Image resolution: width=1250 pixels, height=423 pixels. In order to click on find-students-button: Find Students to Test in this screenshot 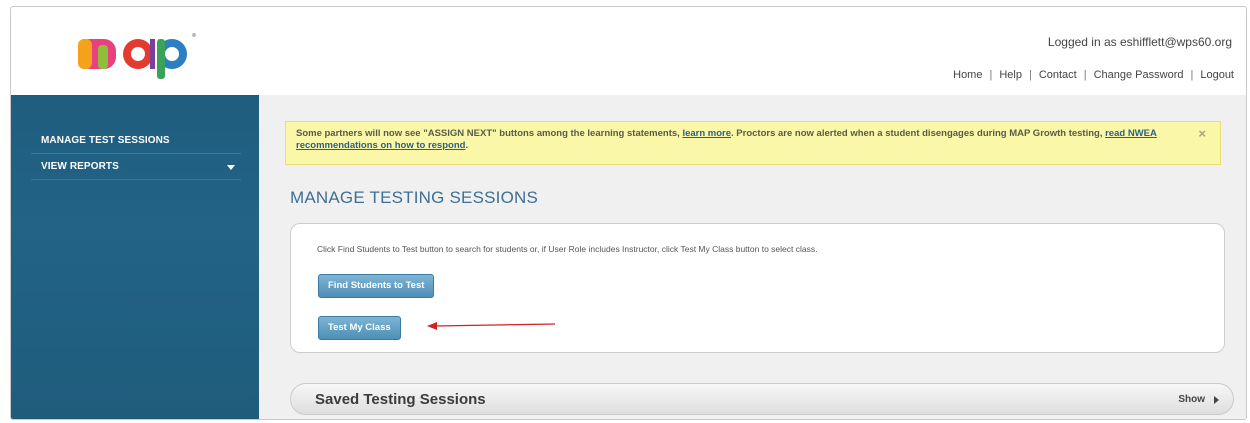, I will do `click(376, 286)`.